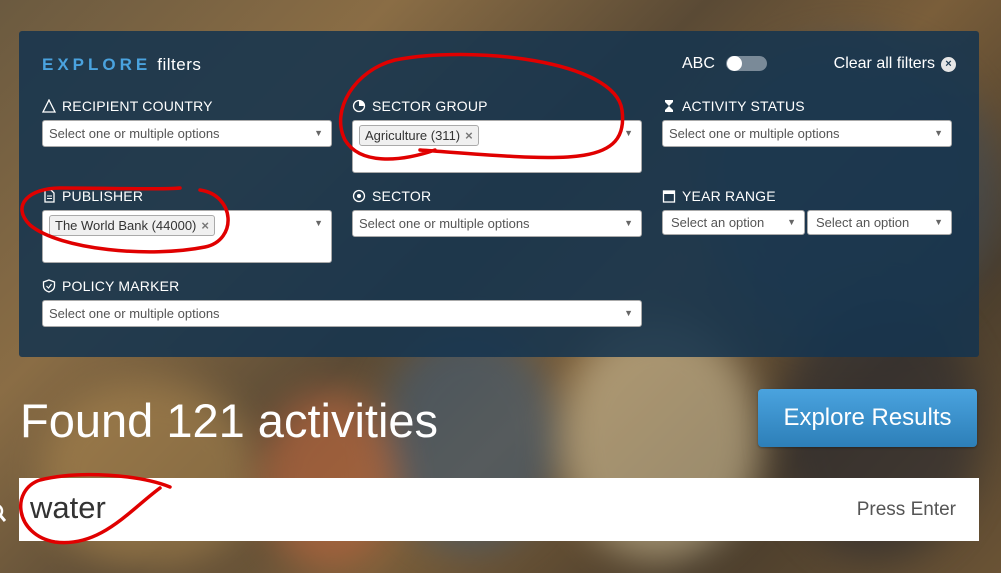  I want to click on recipient-country-label: RECIPIENT COUNTRY, so click(127, 106).